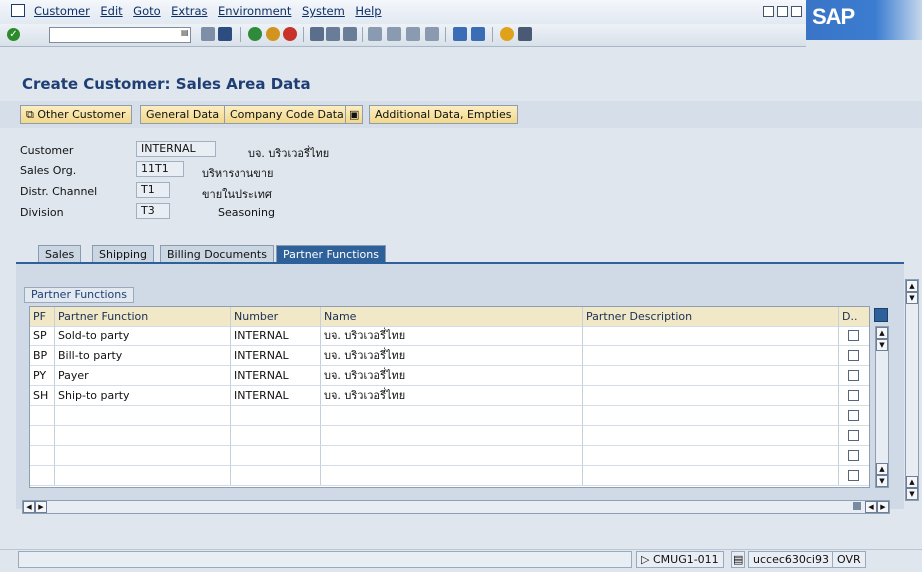 Image resolution: width=922 pixels, height=572 pixels. I want to click on next-page-icon, so click(413, 34).